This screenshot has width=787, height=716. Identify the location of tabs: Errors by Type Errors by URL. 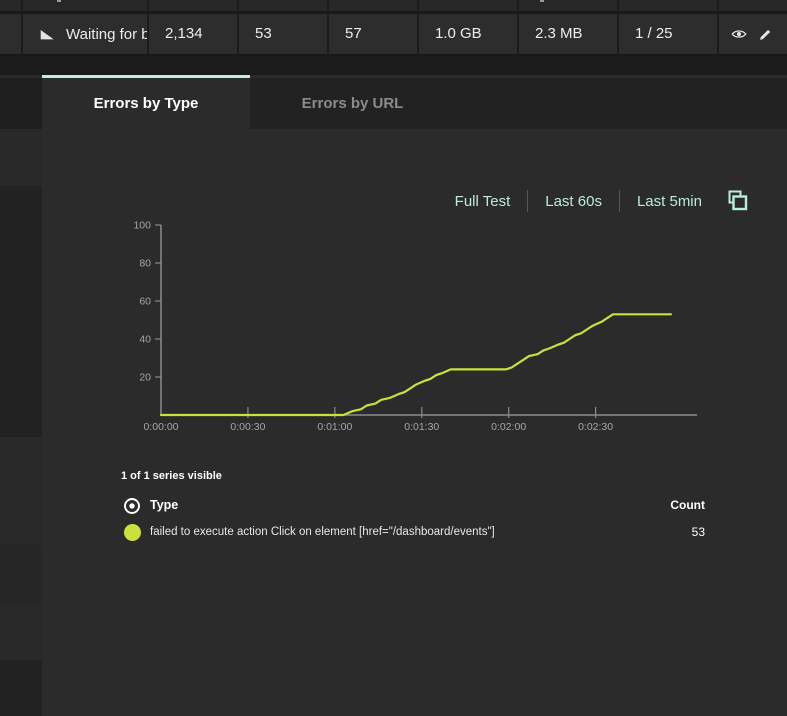
(393, 102).